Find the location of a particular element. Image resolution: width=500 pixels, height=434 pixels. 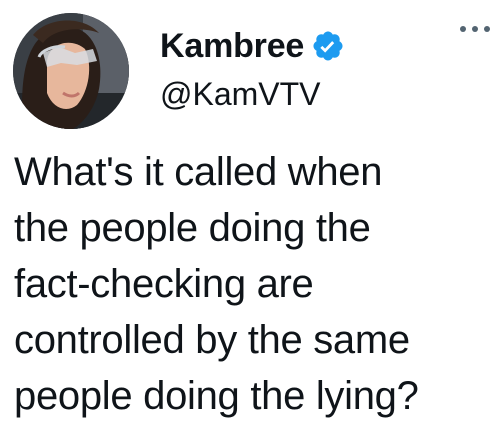

tweet-text-line: fact-checking are is located at coordinates (164, 284).